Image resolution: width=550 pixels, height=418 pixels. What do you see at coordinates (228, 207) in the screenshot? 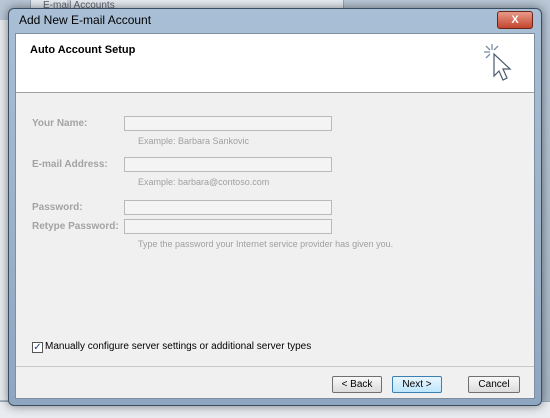
I see `password-field` at bounding box center [228, 207].